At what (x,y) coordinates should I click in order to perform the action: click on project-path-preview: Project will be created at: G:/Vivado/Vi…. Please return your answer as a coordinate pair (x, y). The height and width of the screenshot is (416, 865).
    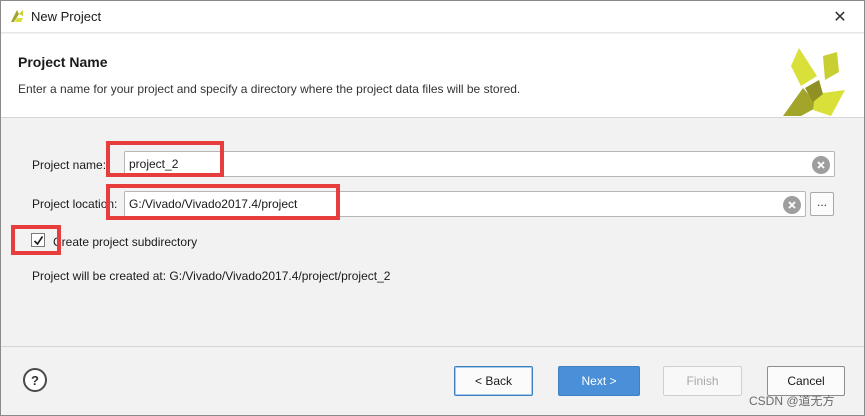
    Looking at the image, I should click on (211, 276).